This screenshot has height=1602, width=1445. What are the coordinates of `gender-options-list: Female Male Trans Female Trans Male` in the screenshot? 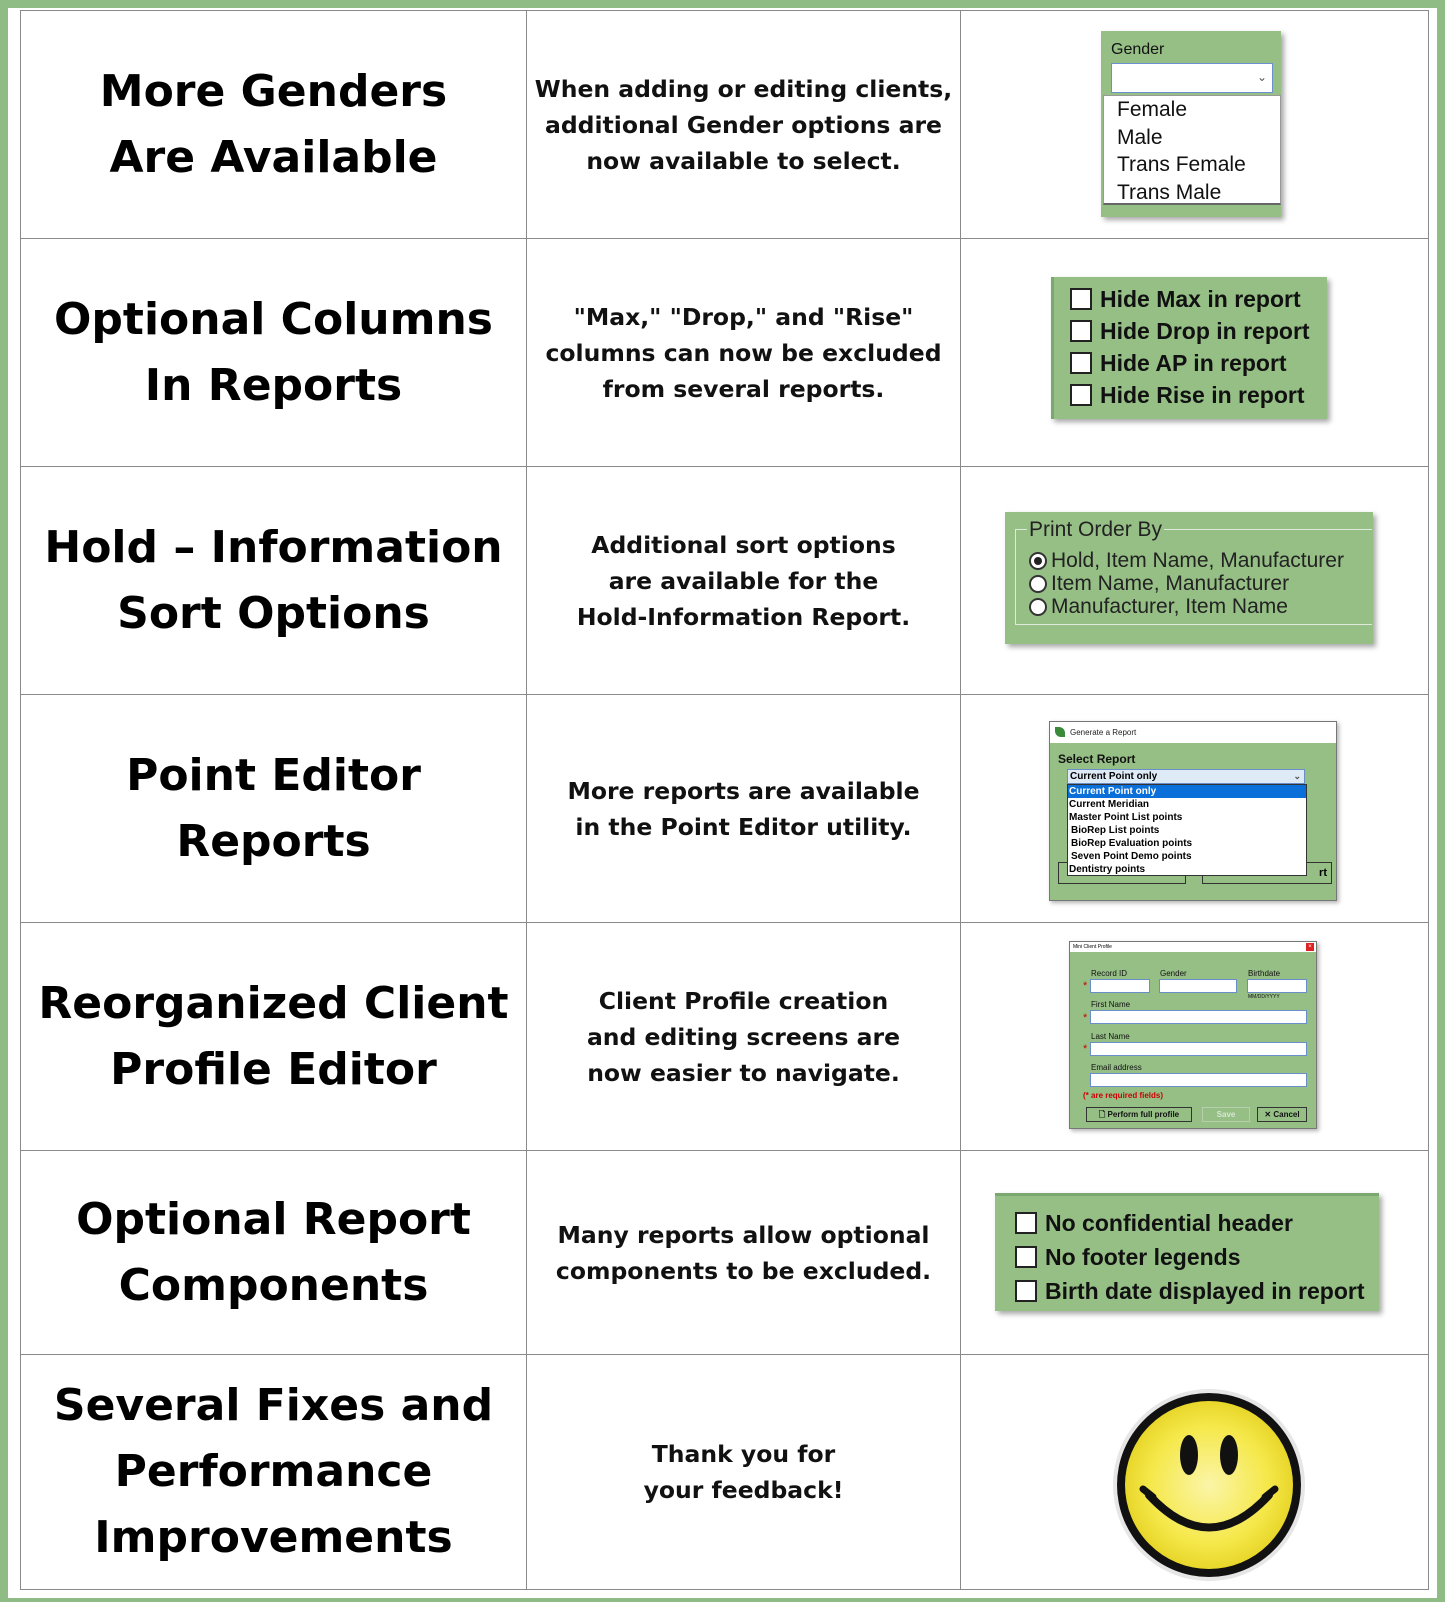 It's located at (1192, 150).